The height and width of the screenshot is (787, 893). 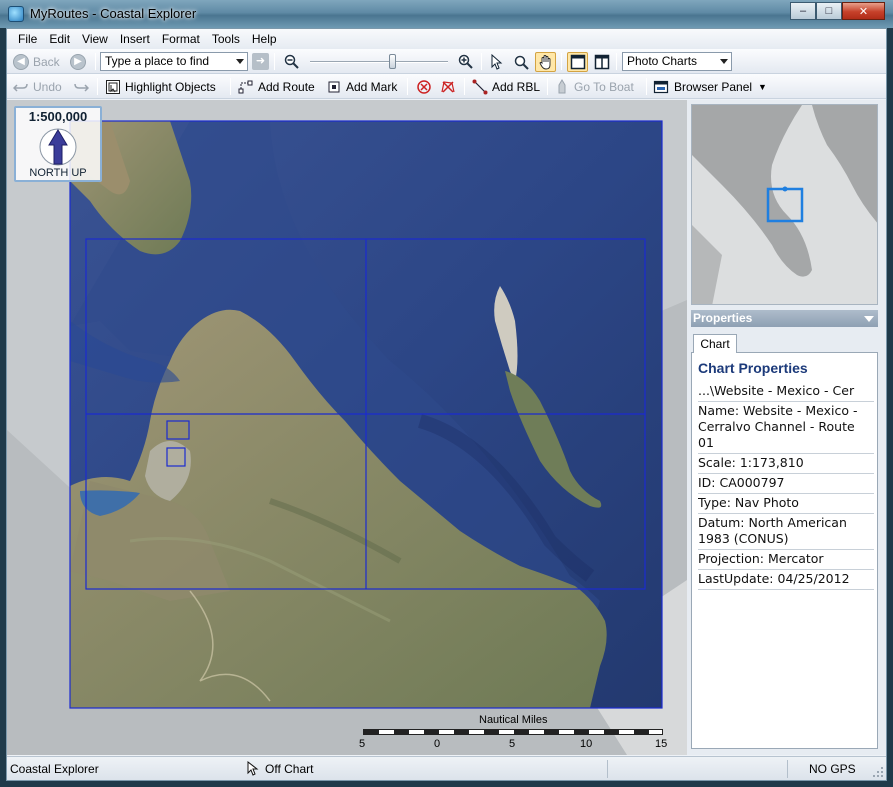 What do you see at coordinates (786, 560) in the screenshot?
I see `property-projection: Projection: Mercator` at bounding box center [786, 560].